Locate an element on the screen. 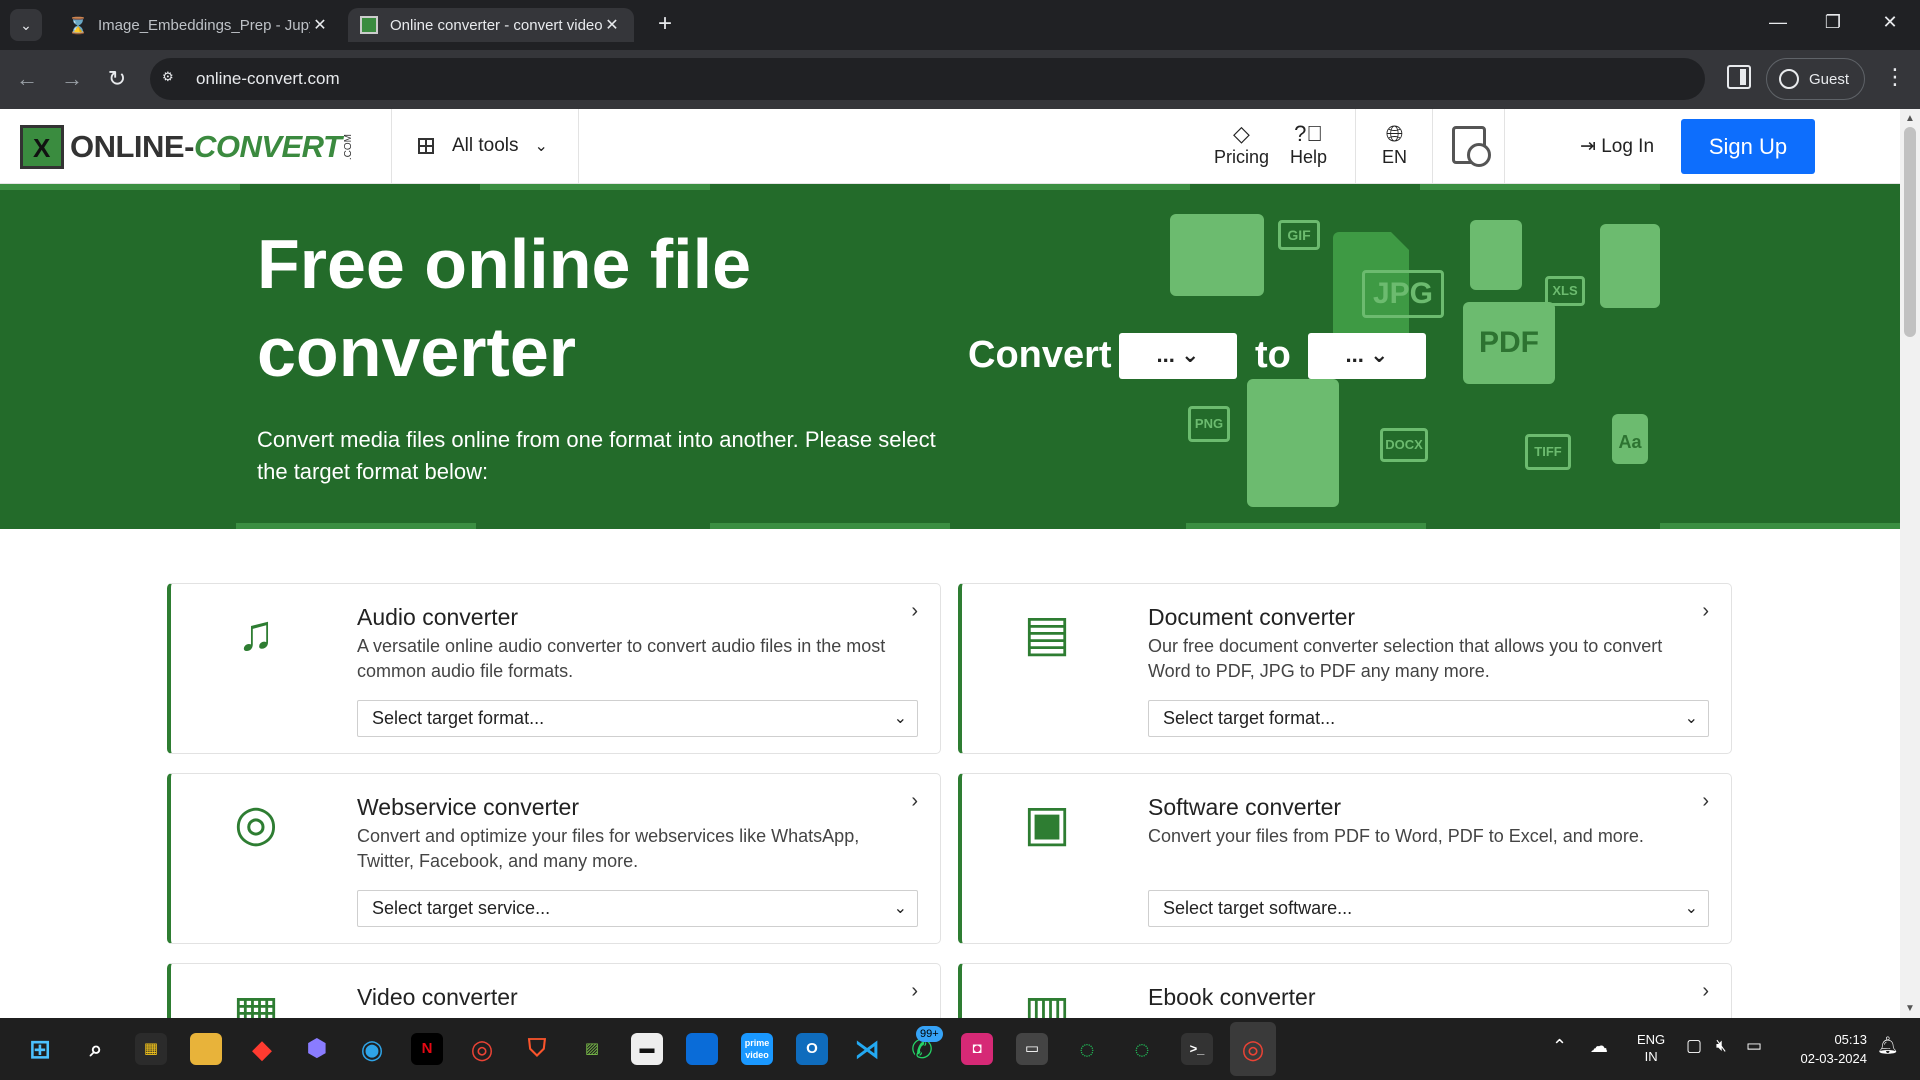 The width and height of the screenshot is (1920, 1080). card-title: Video converter is located at coordinates (437, 997).